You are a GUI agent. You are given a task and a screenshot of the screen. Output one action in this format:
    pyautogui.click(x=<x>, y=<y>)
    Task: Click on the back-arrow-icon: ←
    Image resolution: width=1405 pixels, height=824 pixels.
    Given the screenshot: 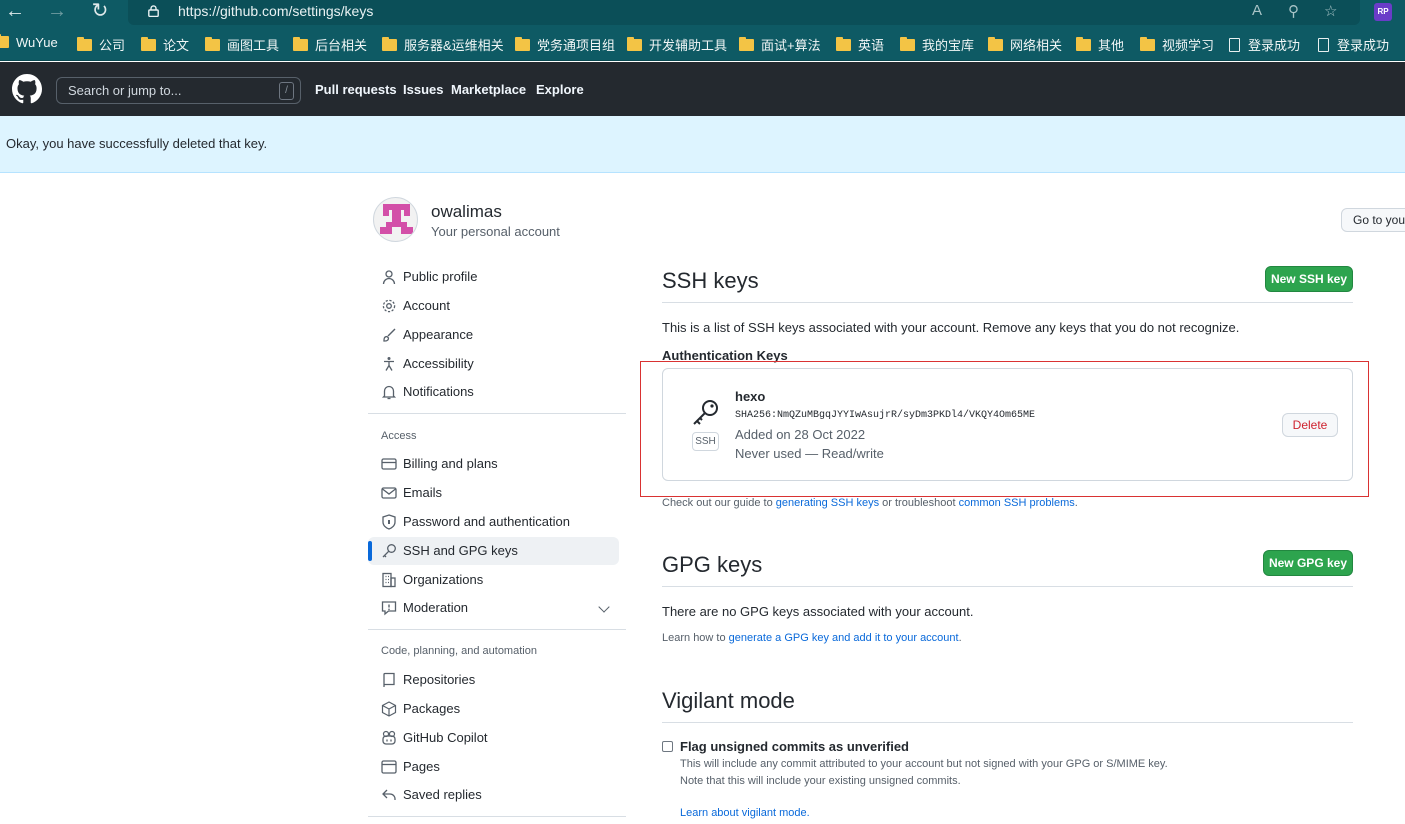 What is the action you would take?
    pyautogui.click(x=15, y=12)
    